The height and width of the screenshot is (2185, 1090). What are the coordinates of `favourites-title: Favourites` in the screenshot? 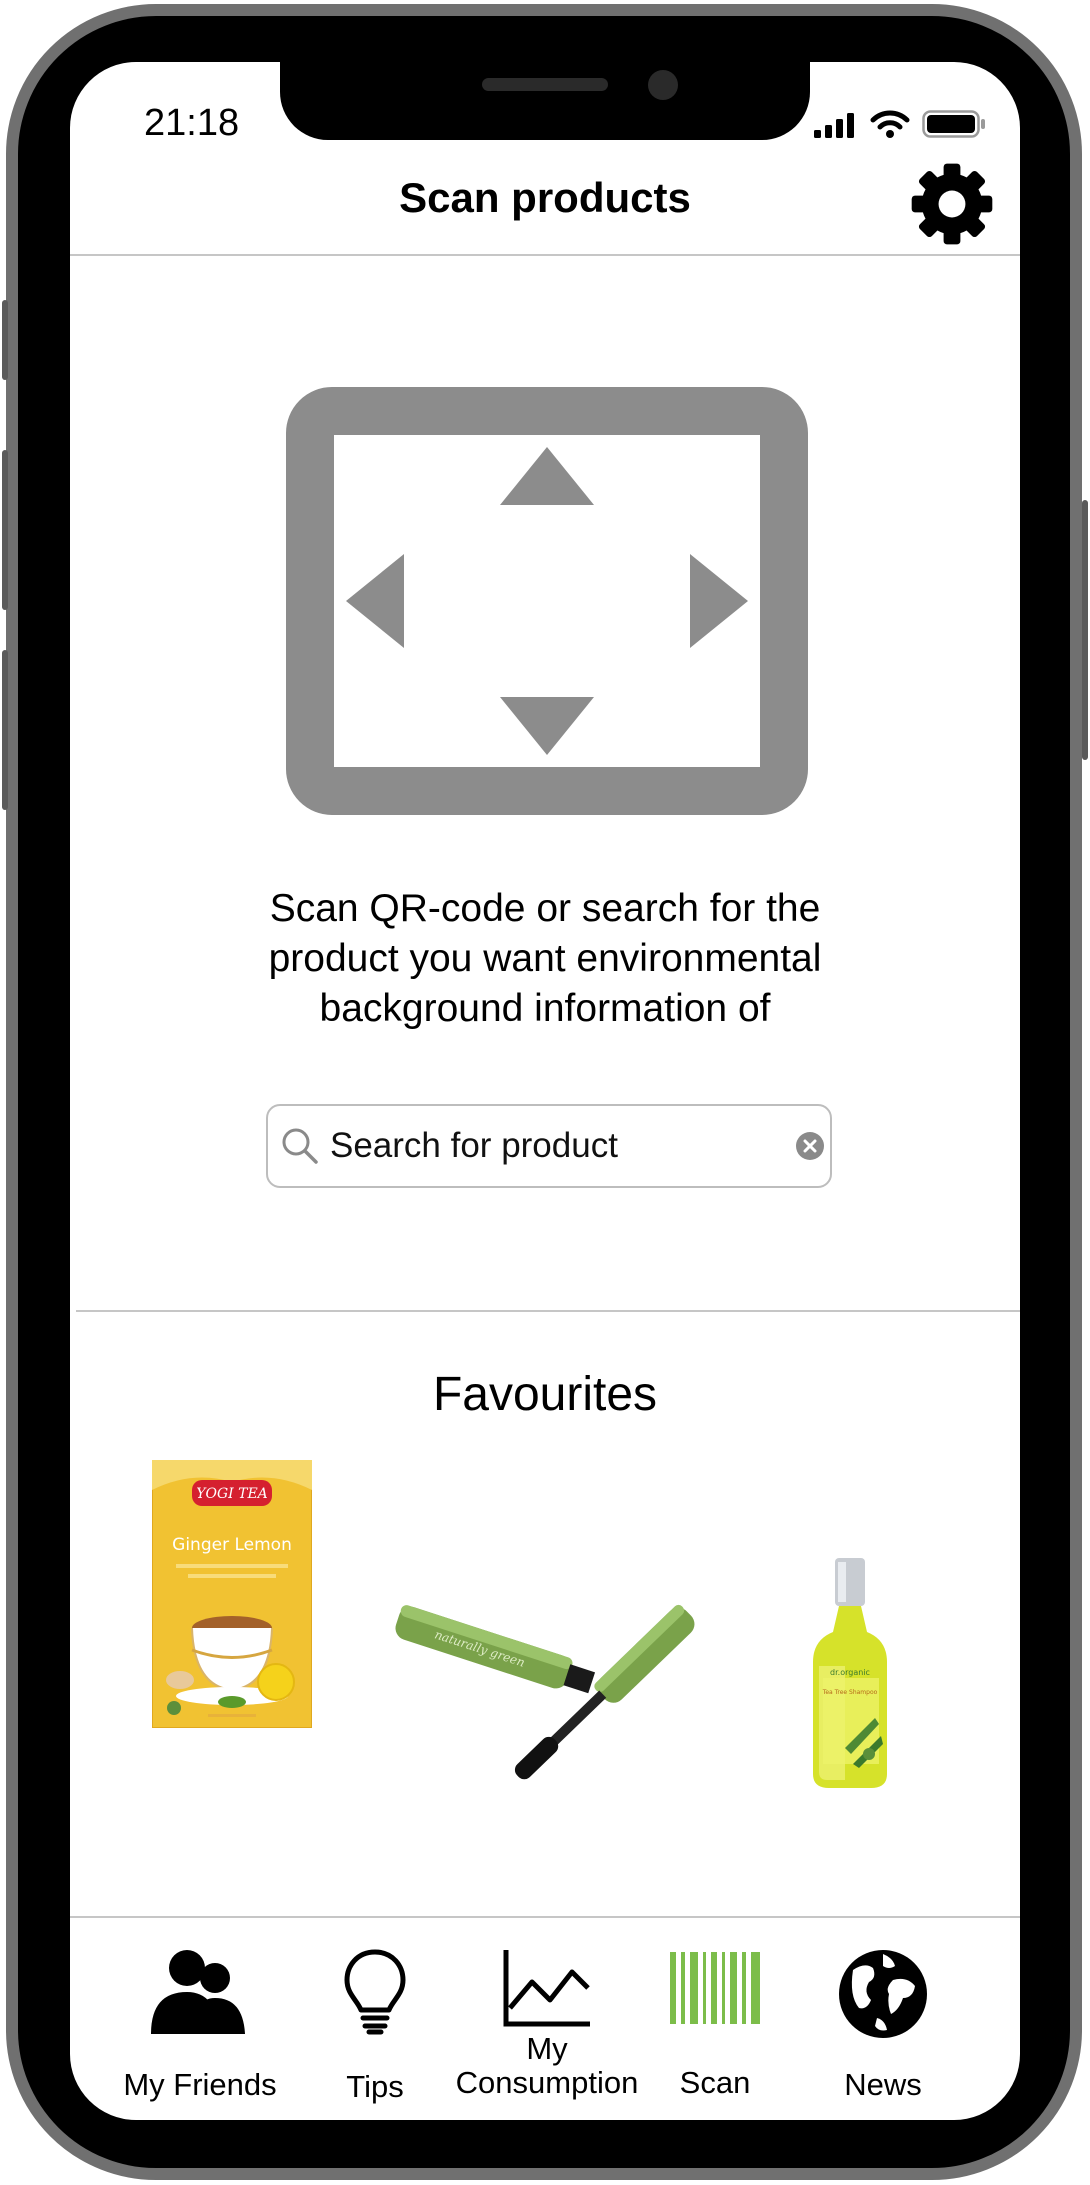 It's located at (545, 1394).